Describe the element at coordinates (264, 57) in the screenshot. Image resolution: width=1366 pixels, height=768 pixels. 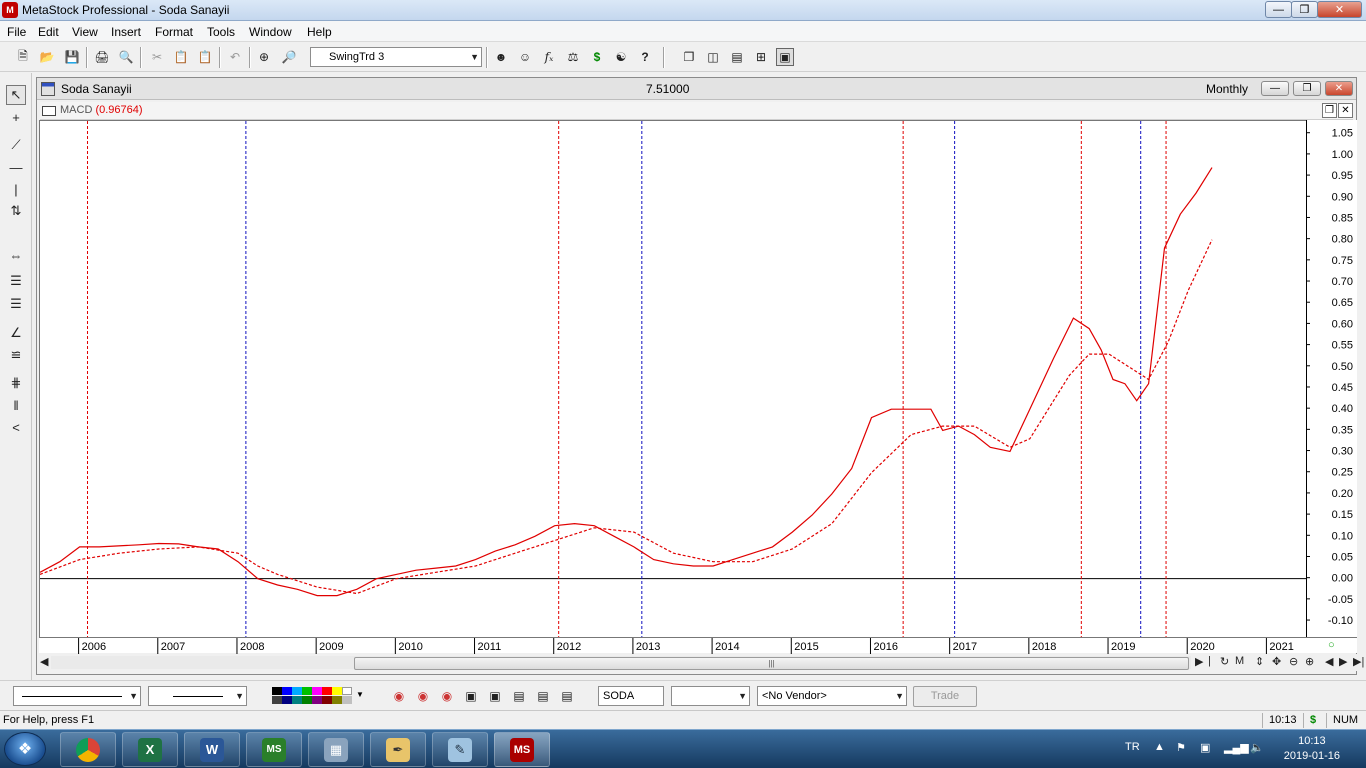
I see `crosshair-icon: ⊕` at that location.